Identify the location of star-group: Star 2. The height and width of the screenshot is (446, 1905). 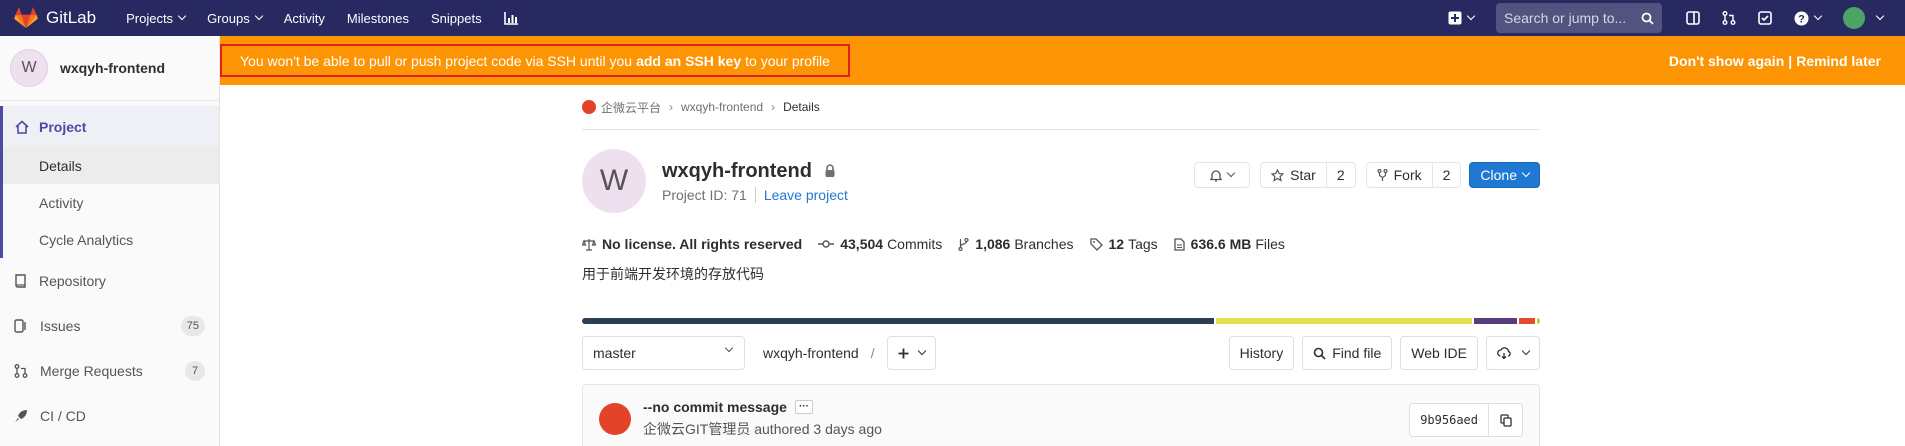
(1308, 175).